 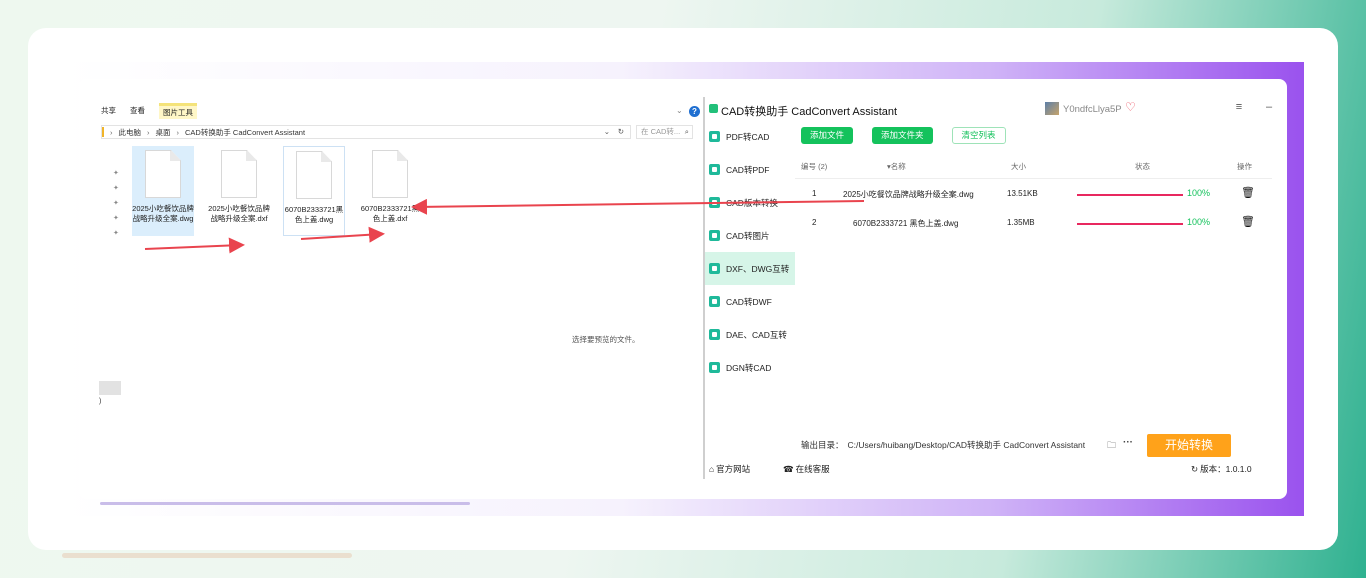 I want to click on decorative-strip, so click(x=207, y=555).